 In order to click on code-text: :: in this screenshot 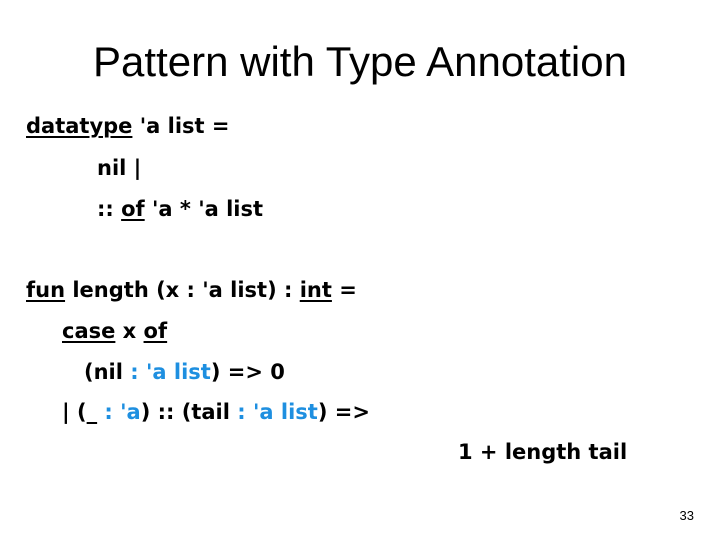, I will do `click(109, 209)`.